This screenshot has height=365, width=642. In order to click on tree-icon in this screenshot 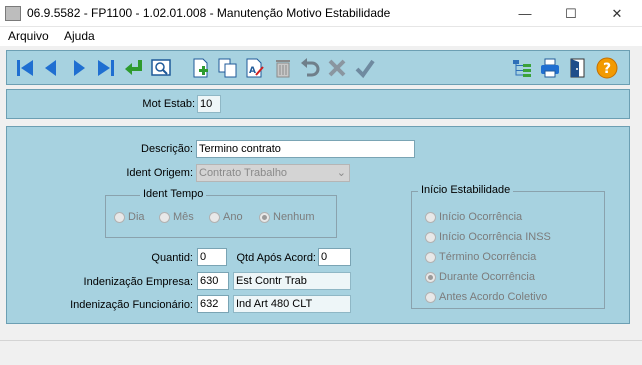, I will do `click(522, 68)`.